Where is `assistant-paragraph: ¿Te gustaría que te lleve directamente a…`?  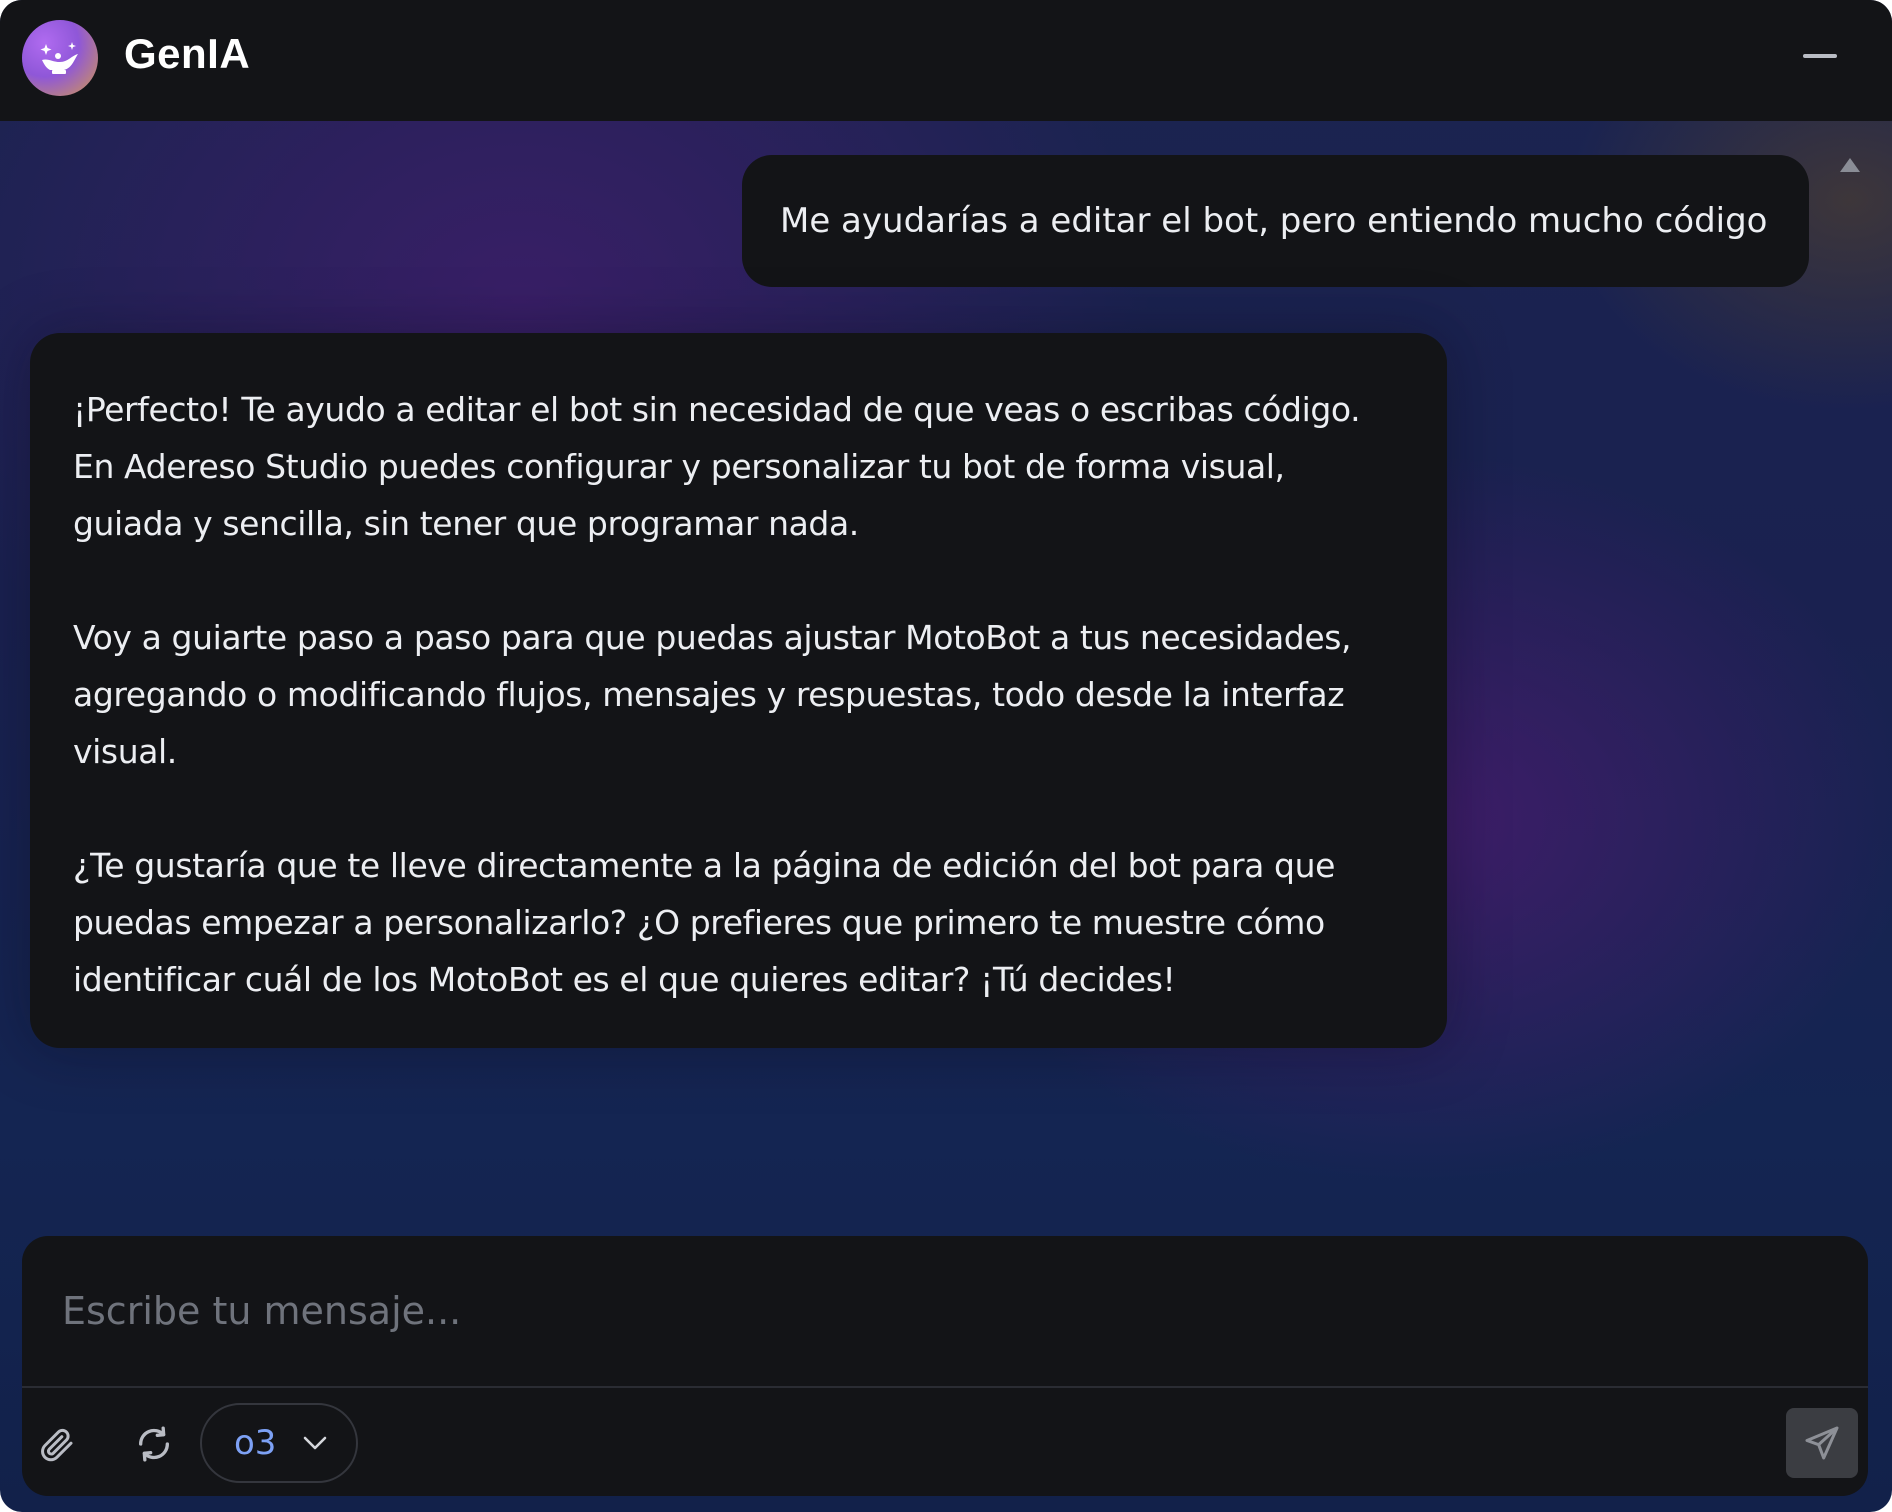 assistant-paragraph: ¿Te gustaría que te lleve directamente a… is located at coordinates (704, 922).